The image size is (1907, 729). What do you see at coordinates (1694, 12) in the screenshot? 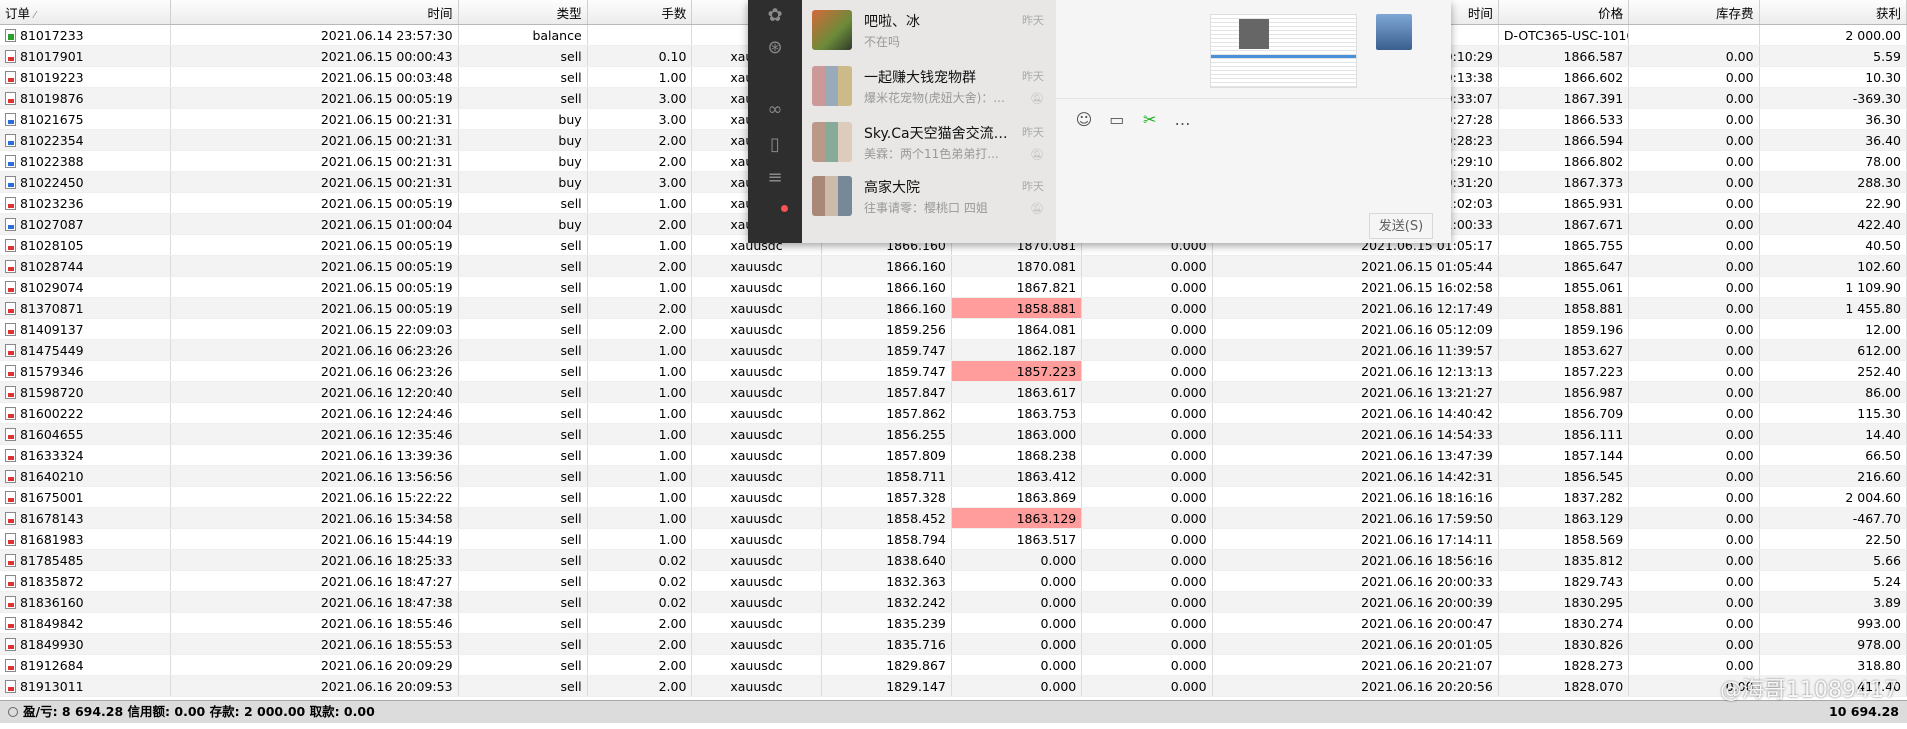
I see `column-header-swap: 库存费` at bounding box center [1694, 12].